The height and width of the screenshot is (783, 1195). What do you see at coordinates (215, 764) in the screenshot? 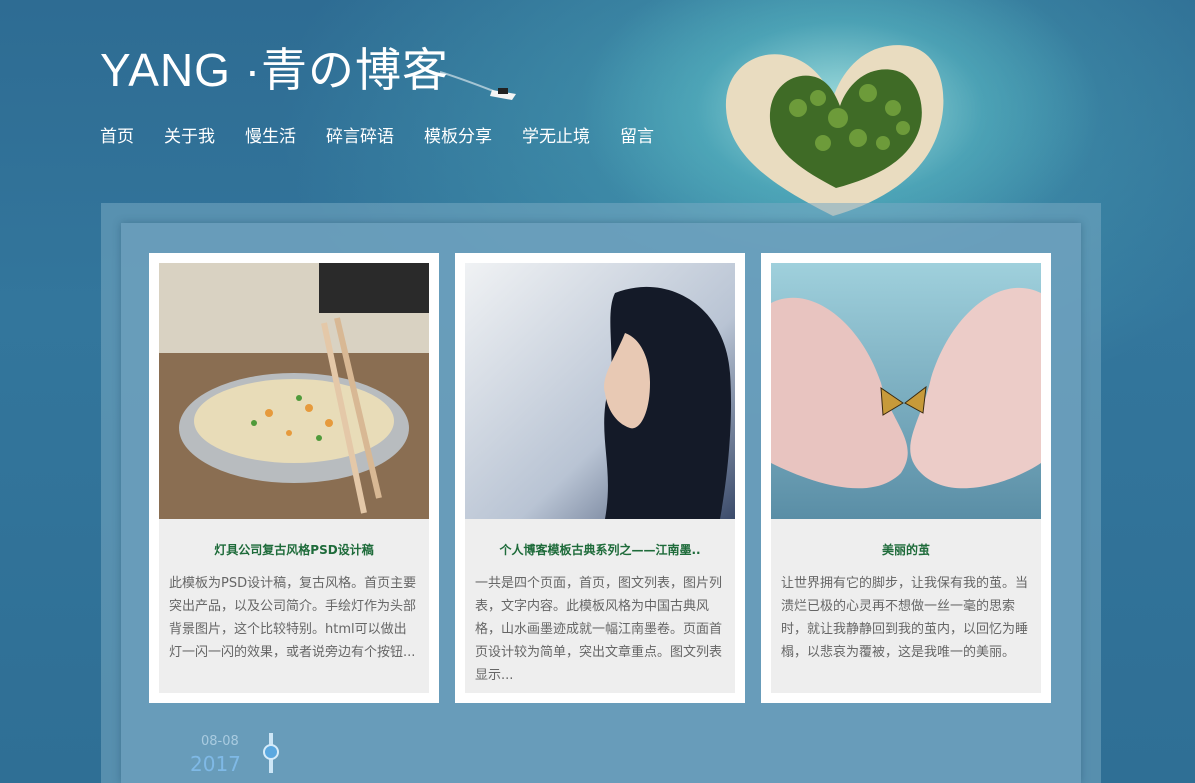
I see `timeline-year: 2017` at bounding box center [215, 764].